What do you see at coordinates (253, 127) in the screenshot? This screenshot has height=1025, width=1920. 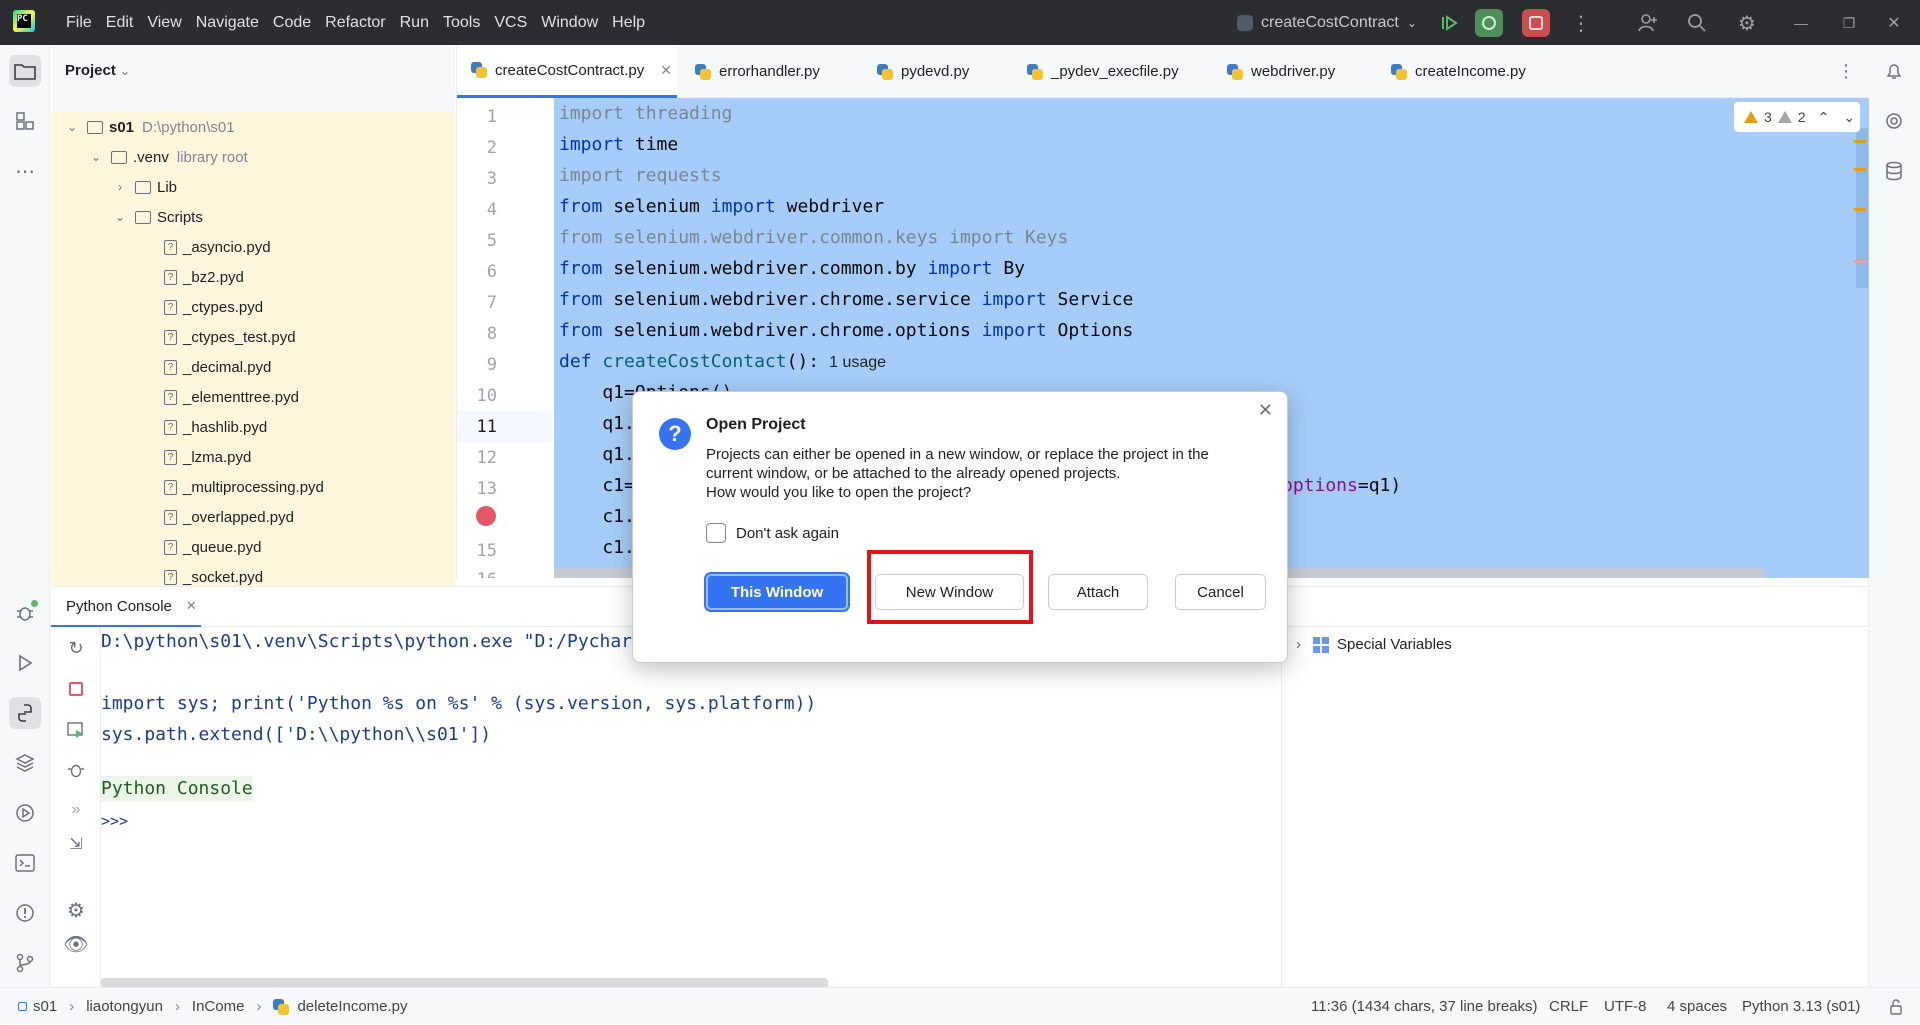 I see `tree-item-root: ⌄ s01 D:\python\s01` at bounding box center [253, 127].